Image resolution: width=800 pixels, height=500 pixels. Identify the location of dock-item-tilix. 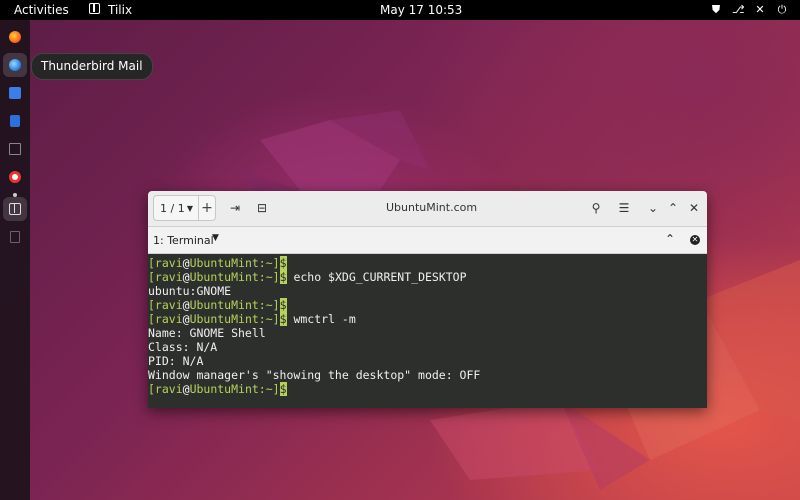
(15, 209).